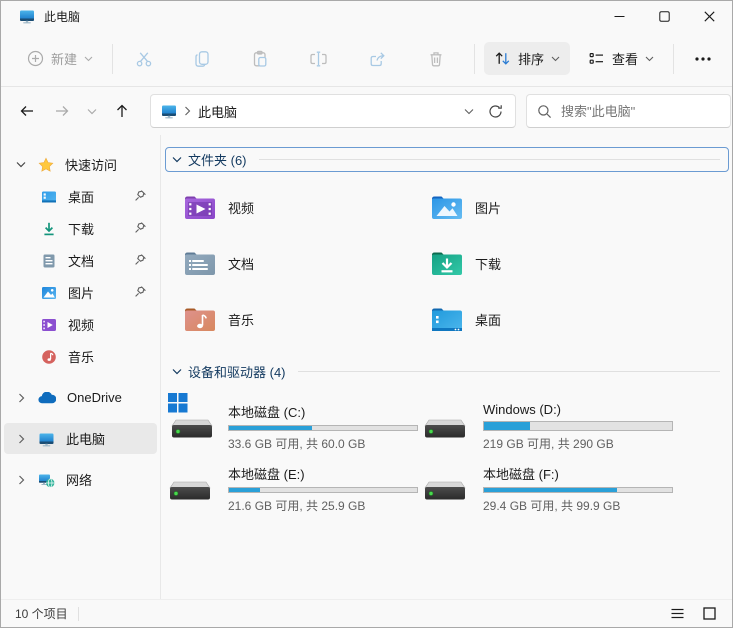 The height and width of the screenshot is (628, 733). What do you see at coordinates (377, 59) in the screenshot?
I see `share-button` at bounding box center [377, 59].